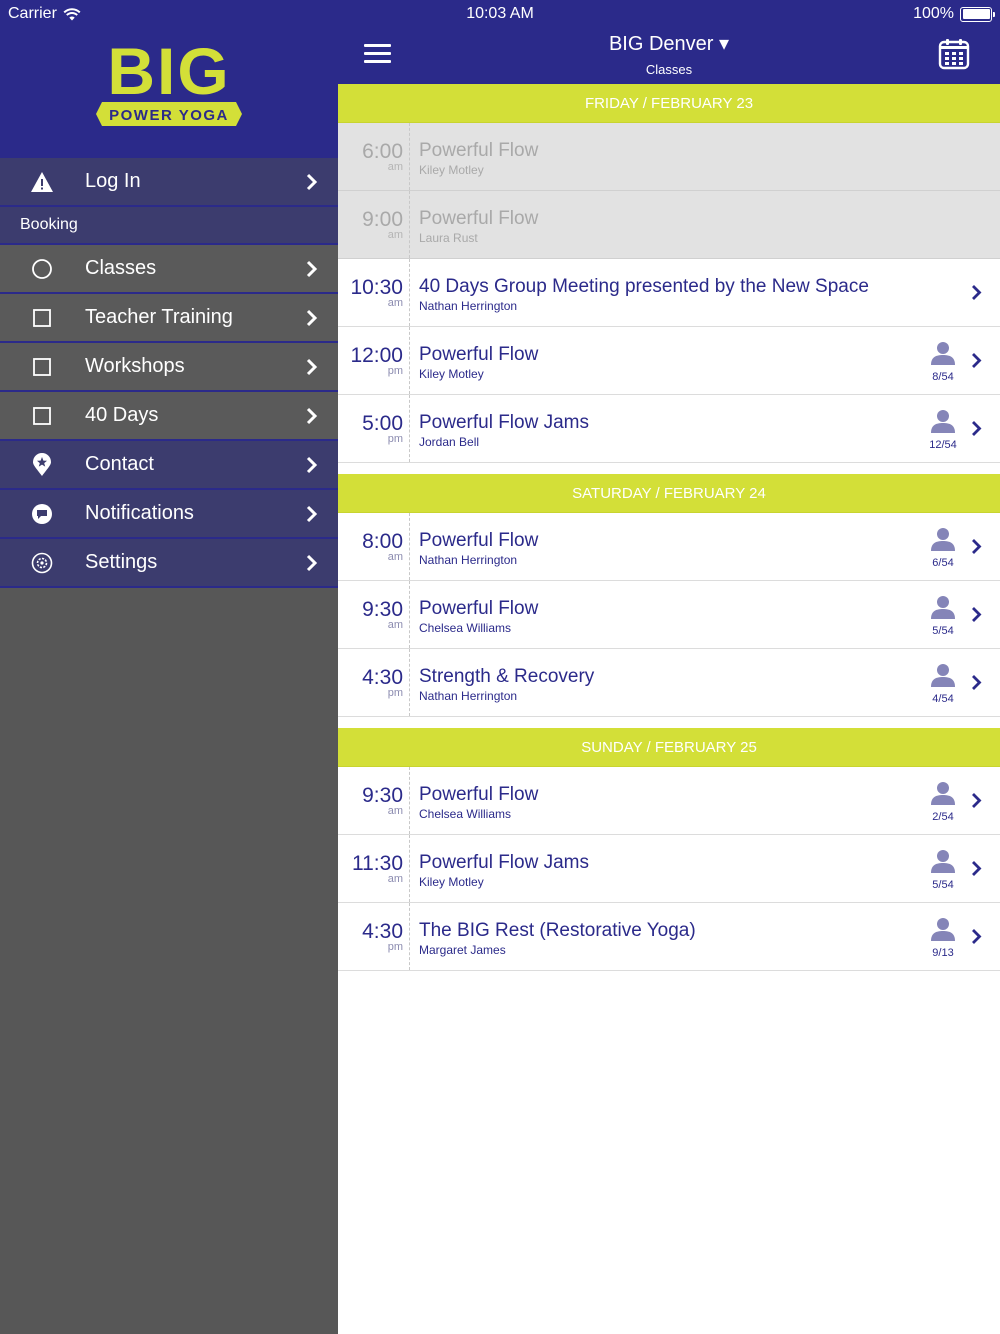 The height and width of the screenshot is (1334, 1000). Describe the element at coordinates (169, 115) in the screenshot. I see `svg-text: POWER YOGA` at that location.